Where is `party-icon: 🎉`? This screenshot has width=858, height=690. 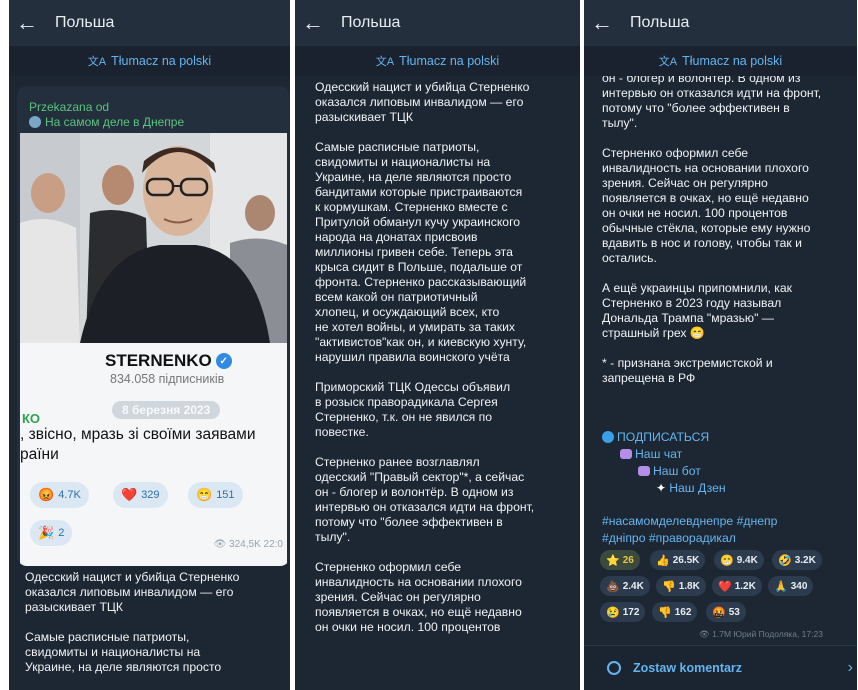
party-icon: 🎉 is located at coordinates (46, 532).